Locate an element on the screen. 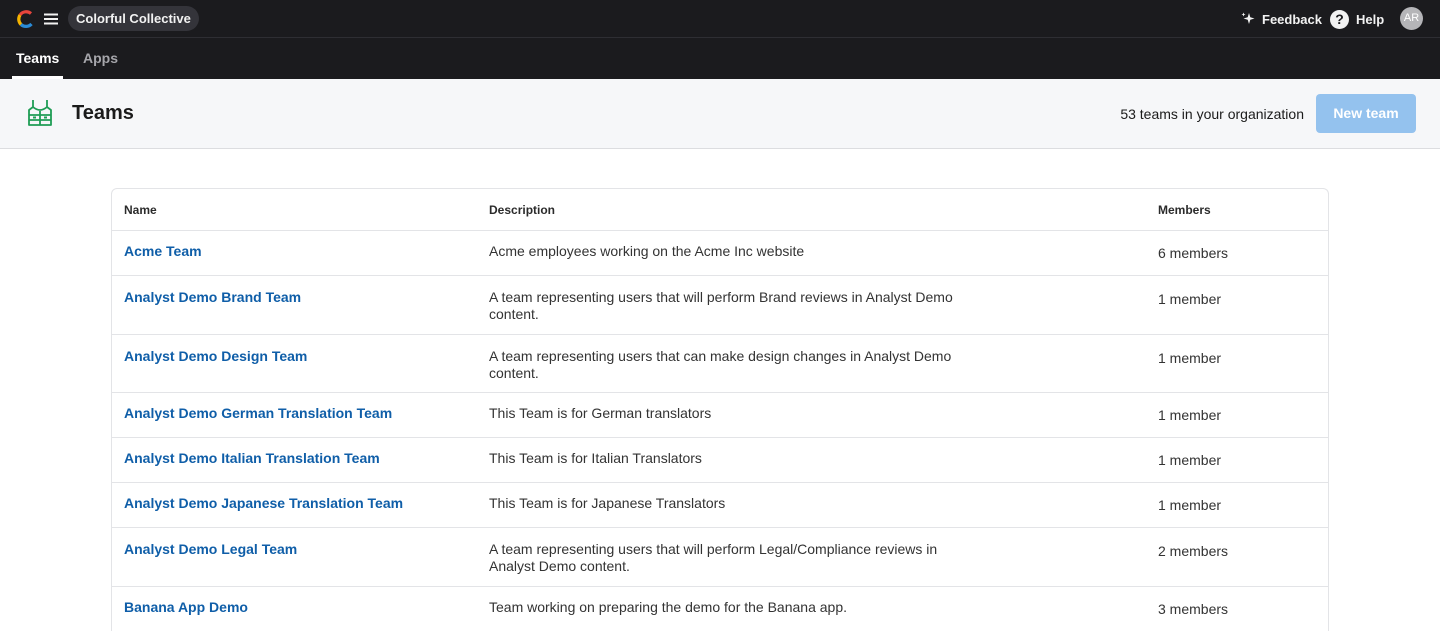  team-name-link: Acme Team is located at coordinates (163, 251).